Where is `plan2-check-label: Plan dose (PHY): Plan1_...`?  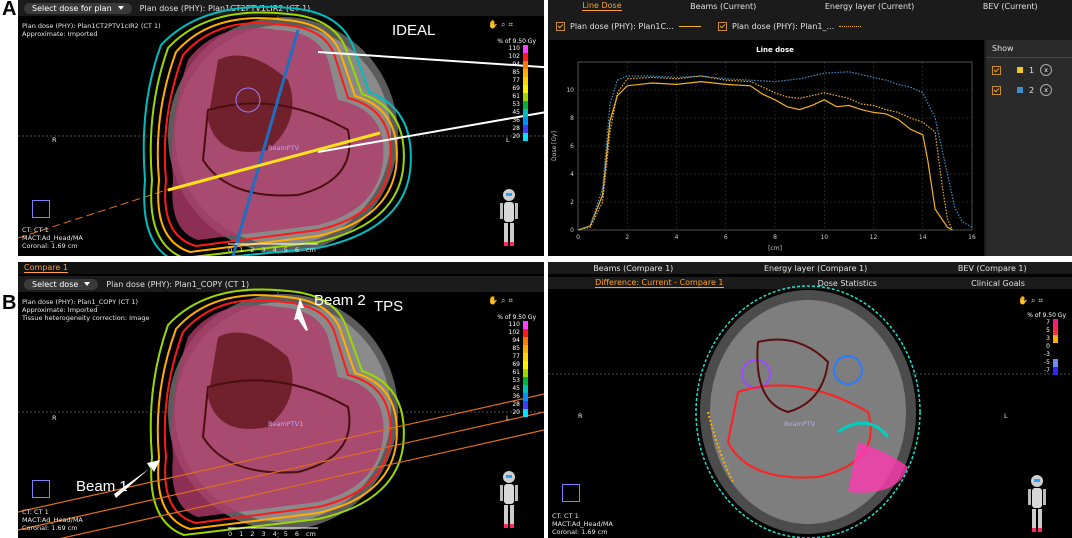
plan2-check-label: Plan dose (PHY): Plan1_... is located at coordinates (783, 26).